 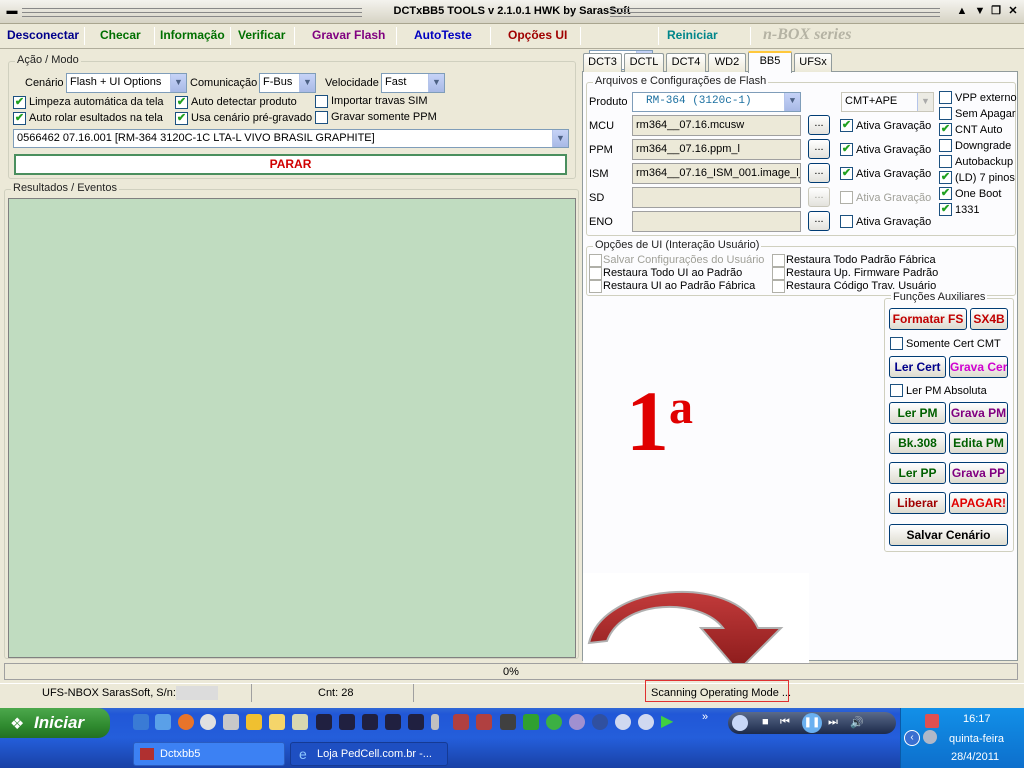 I want to click on restart-button: Reiniciar, so click(x=692, y=35).